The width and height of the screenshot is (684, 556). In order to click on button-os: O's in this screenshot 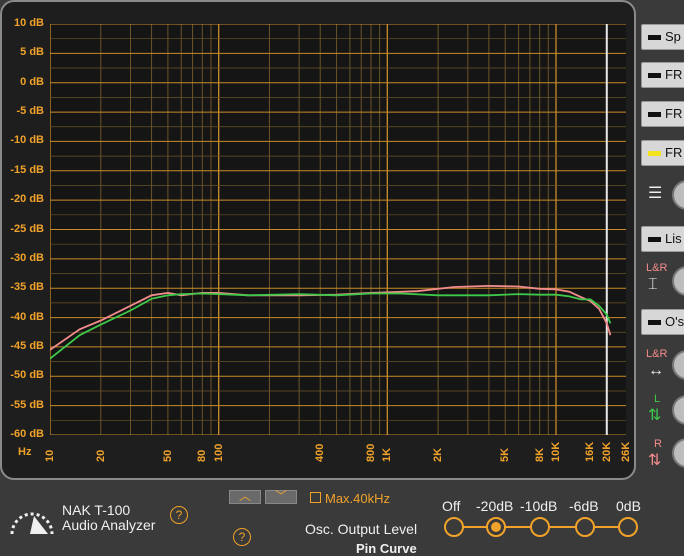, I will do `click(662, 322)`.